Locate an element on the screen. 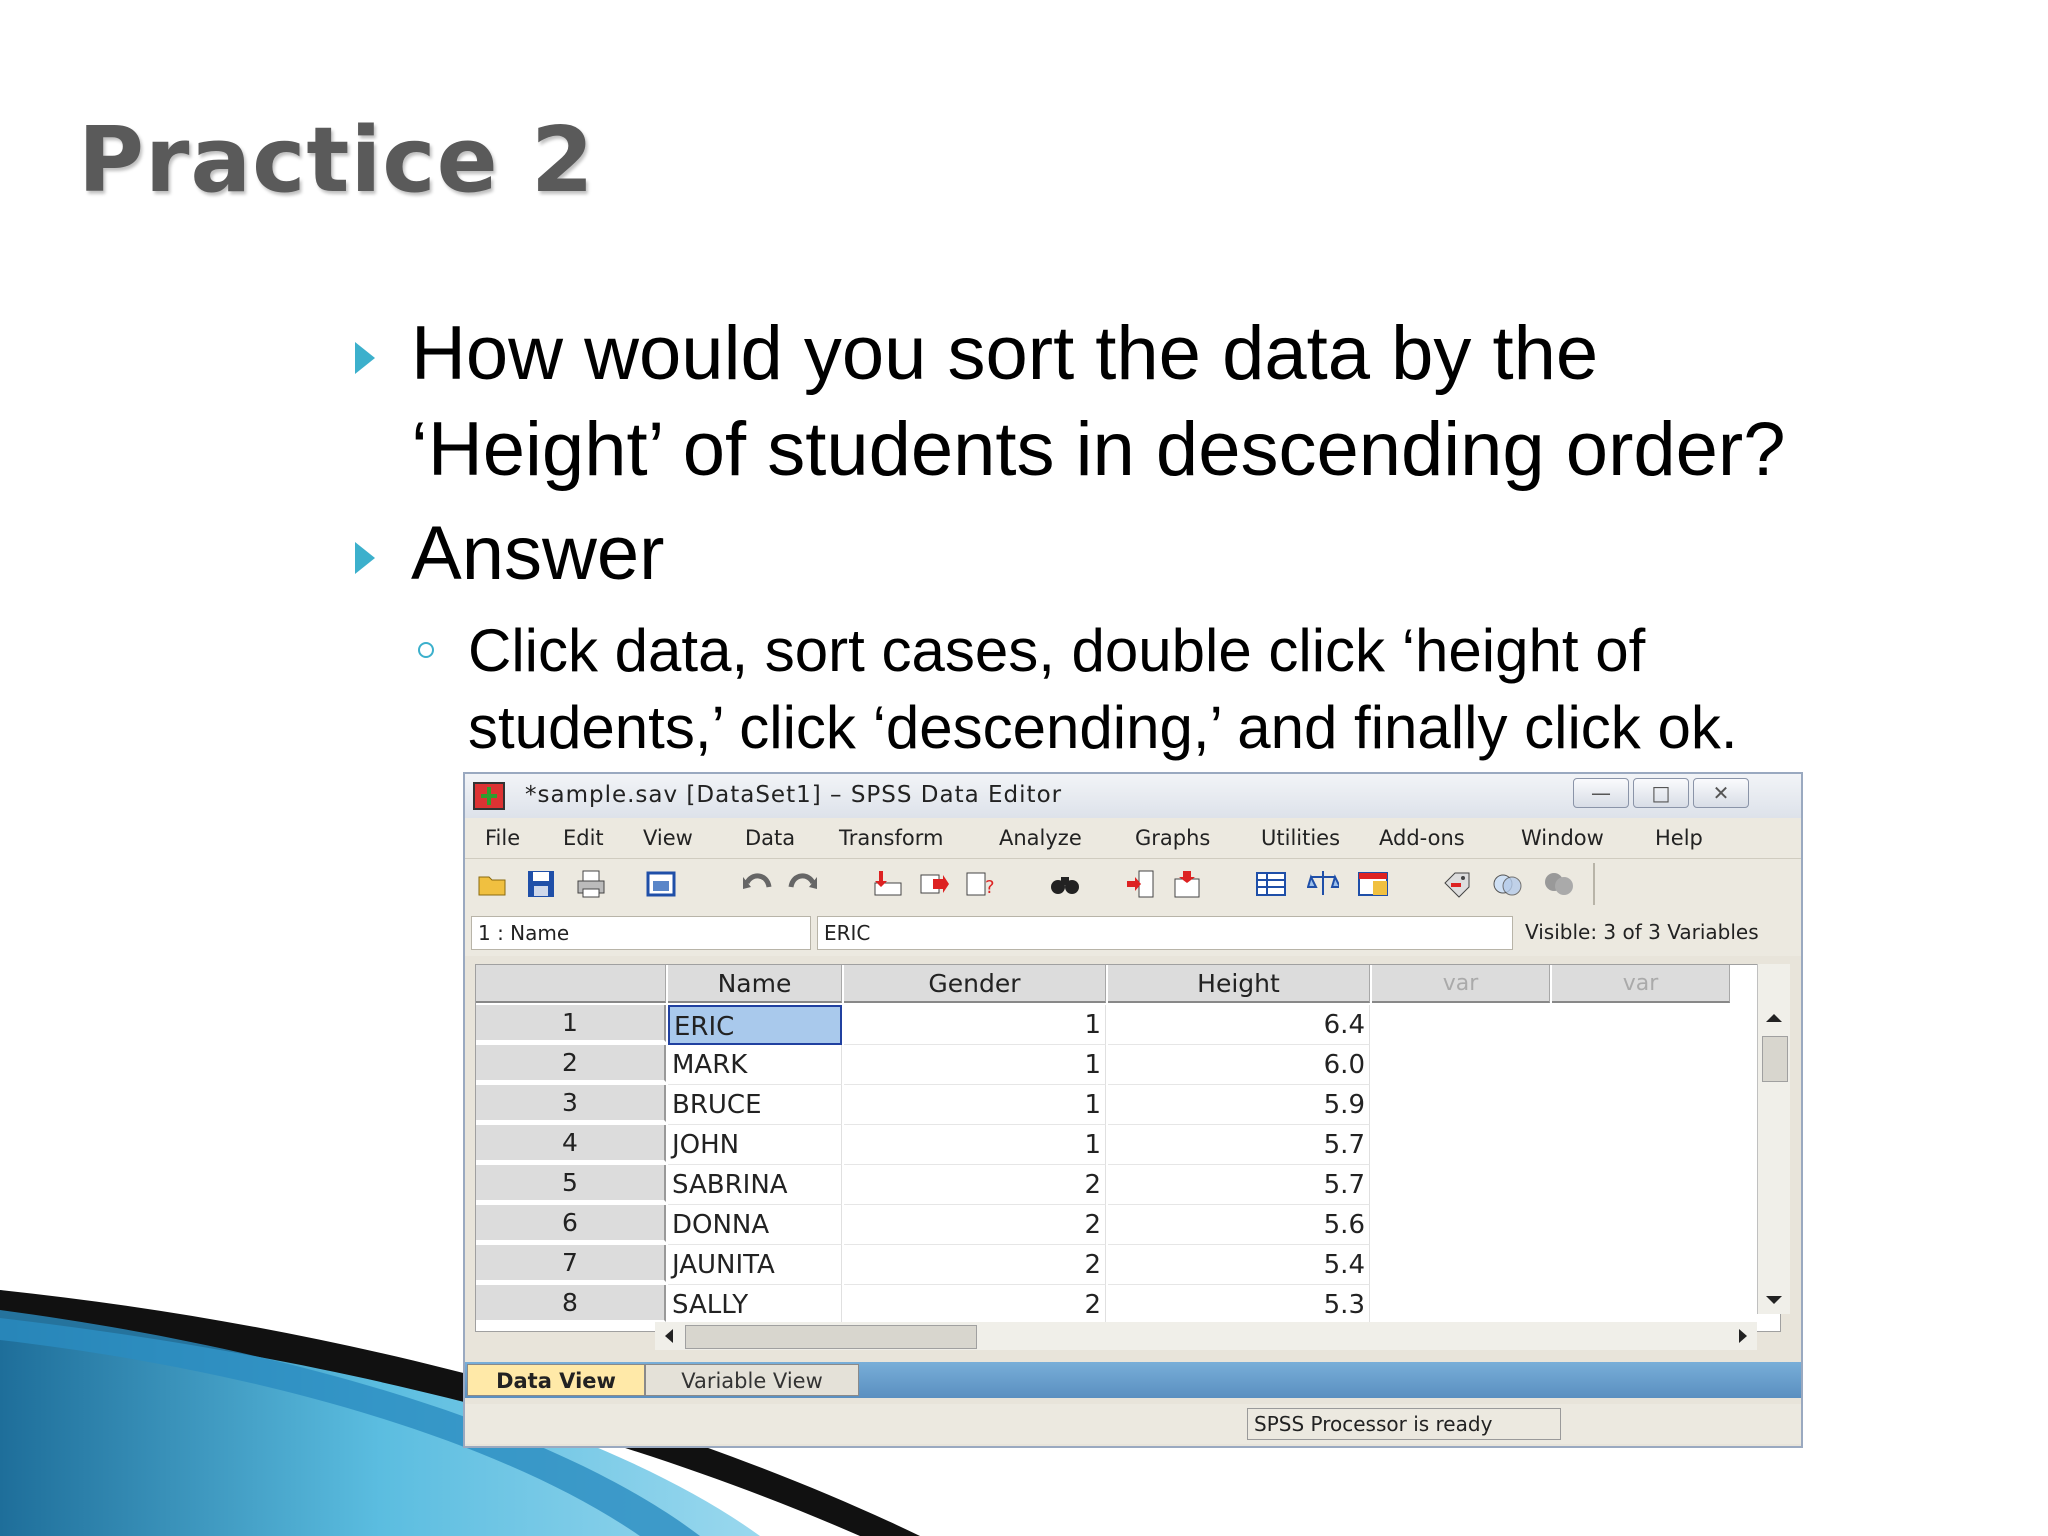 The width and height of the screenshot is (2048, 1536). redo-icon is located at coordinates (803, 884).